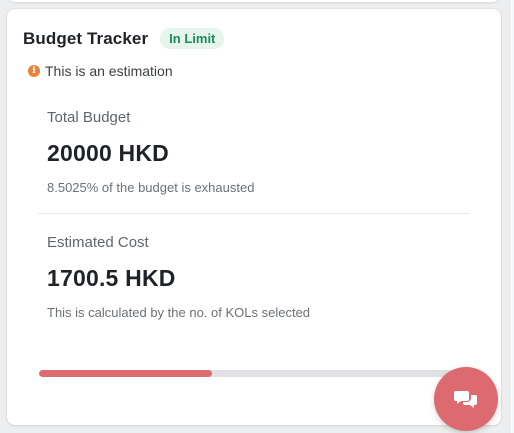 This screenshot has height=433, width=514. What do you see at coordinates (108, 153) in the screenshot?
I see `total-budget-value: 20000 HKD` at bounding box center [108, 153].